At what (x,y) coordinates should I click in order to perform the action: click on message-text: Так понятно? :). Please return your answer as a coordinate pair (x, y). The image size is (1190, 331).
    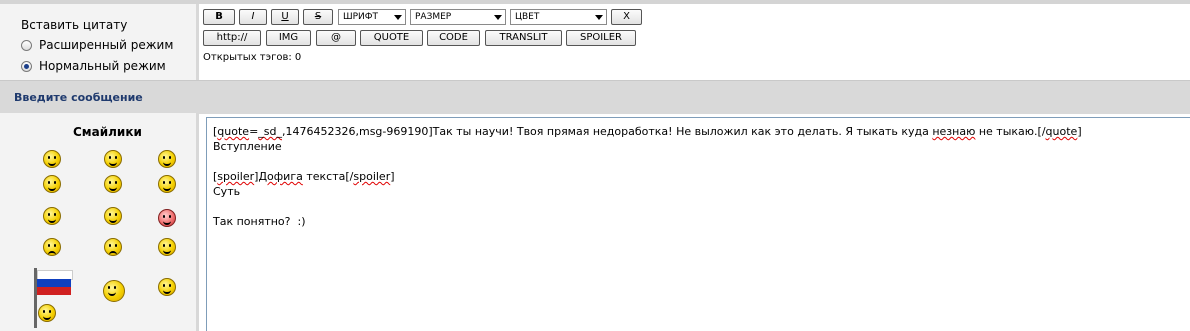
    Looking at the image, I should click on (259, 221).